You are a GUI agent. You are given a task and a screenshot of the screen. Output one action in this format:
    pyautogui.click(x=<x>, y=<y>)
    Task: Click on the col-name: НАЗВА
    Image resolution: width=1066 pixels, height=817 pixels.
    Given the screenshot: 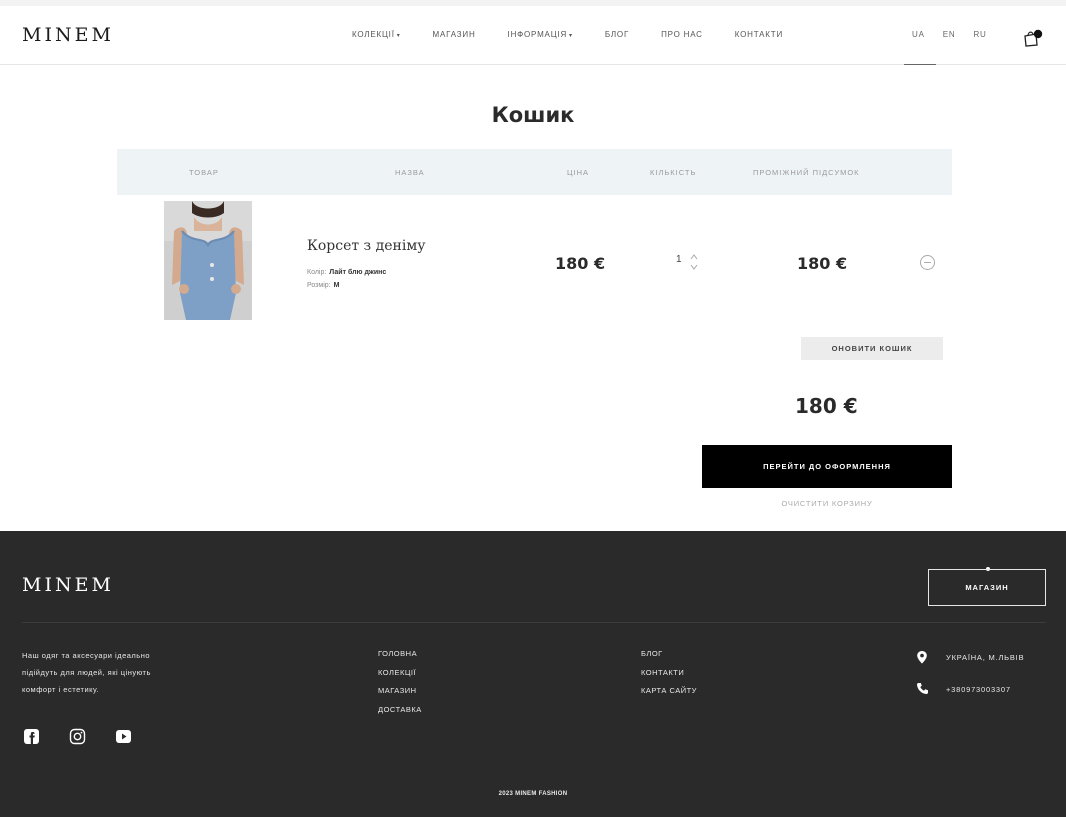 What is the action you would take?
    pyautogui.click(x=410, y=172)
    